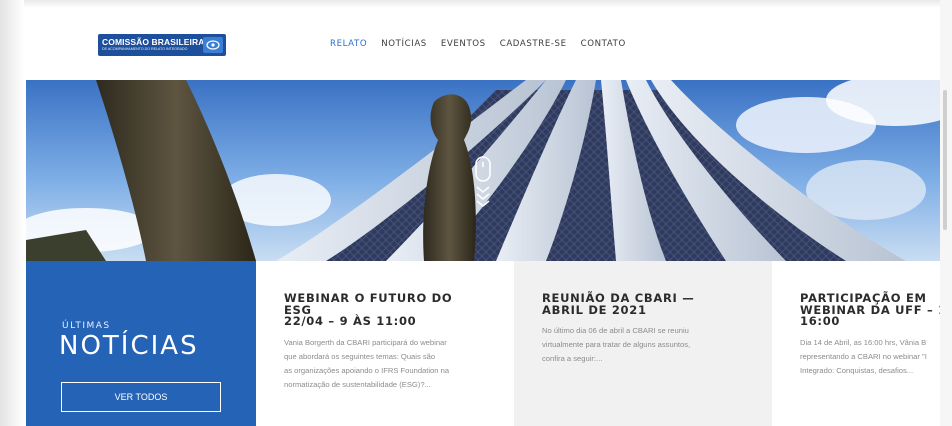 The height and width of the screenshot is (426, 952). I want to click on logo-title: COMISSÃO BRASILEIRA, so click(153, 41).